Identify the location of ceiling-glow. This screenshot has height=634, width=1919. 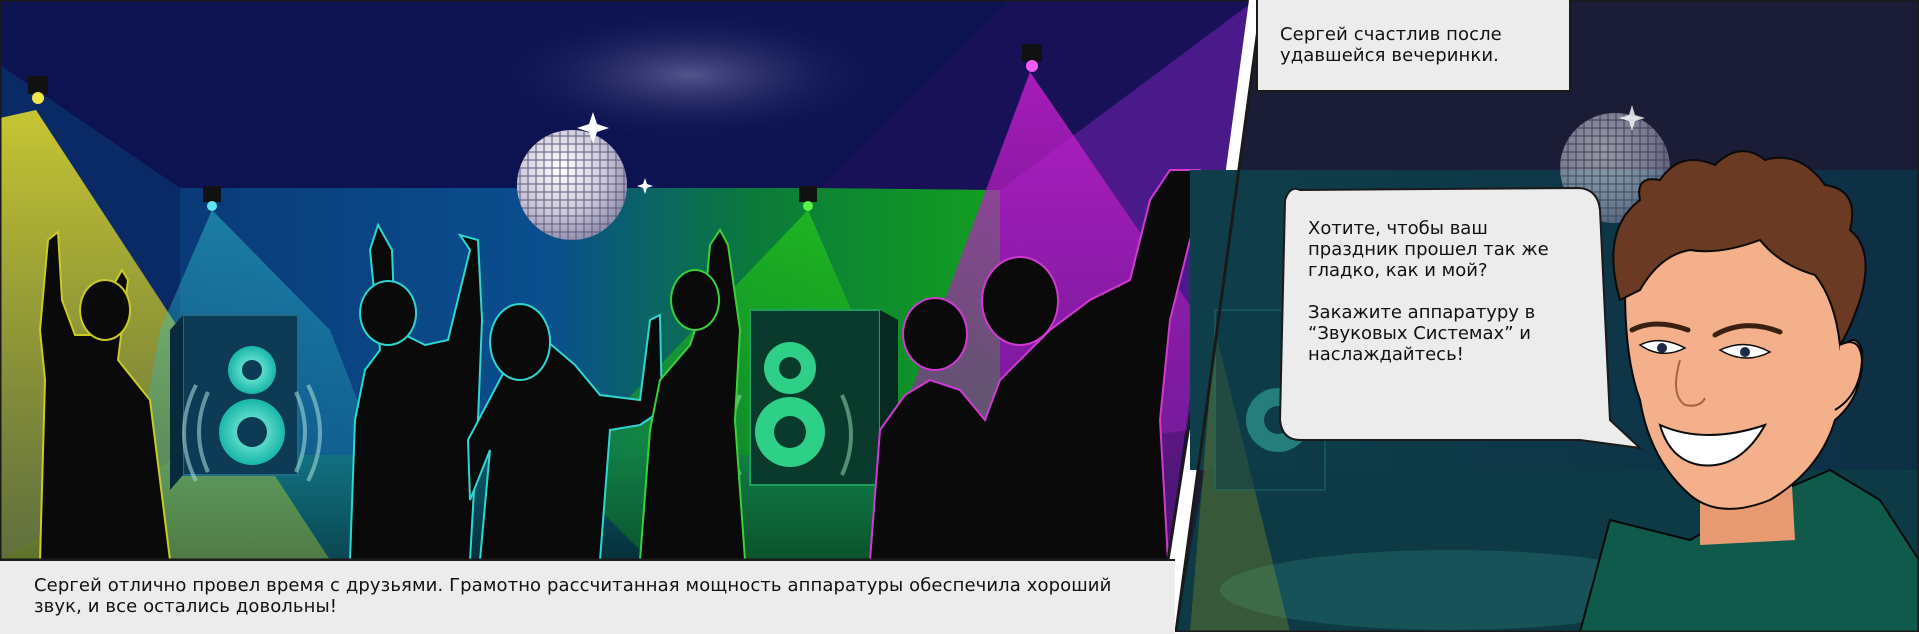
(690, 75).